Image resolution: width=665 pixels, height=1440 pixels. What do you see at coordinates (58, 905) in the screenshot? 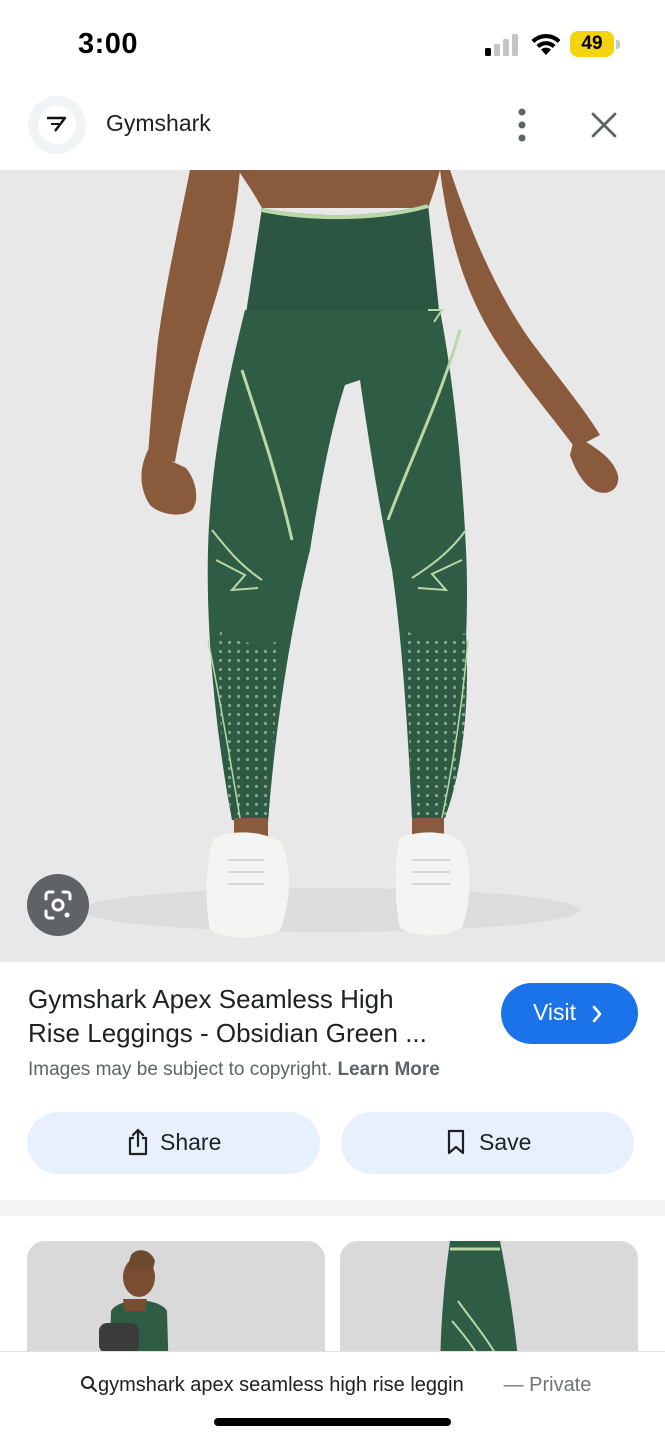
I see `google-lens-icon` at bounding box center [58, 905].